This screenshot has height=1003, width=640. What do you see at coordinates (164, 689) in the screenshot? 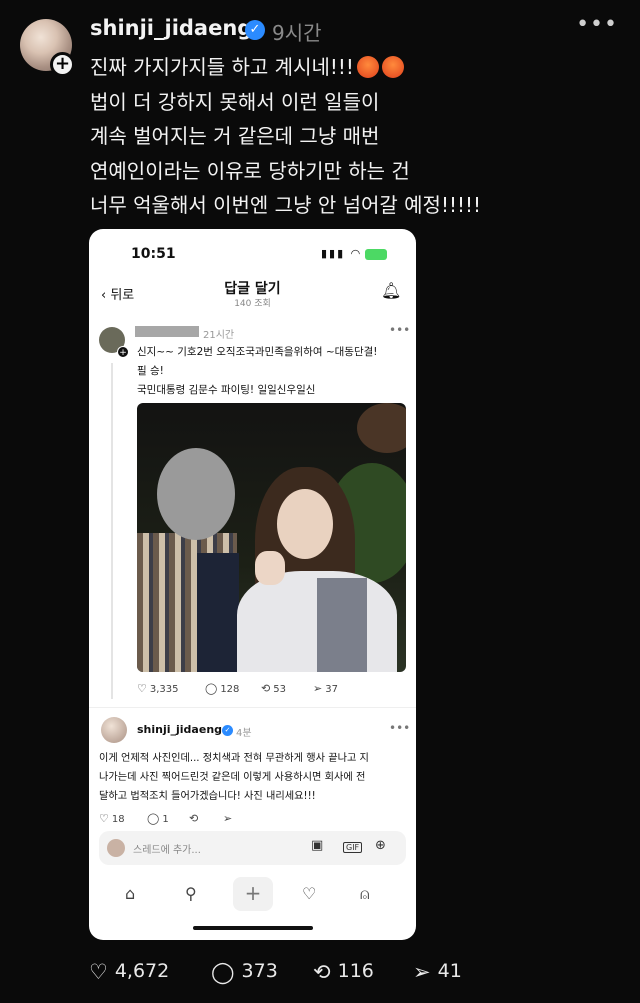
I see `like-count-value: 3,335` at bounding box center [164, 689].